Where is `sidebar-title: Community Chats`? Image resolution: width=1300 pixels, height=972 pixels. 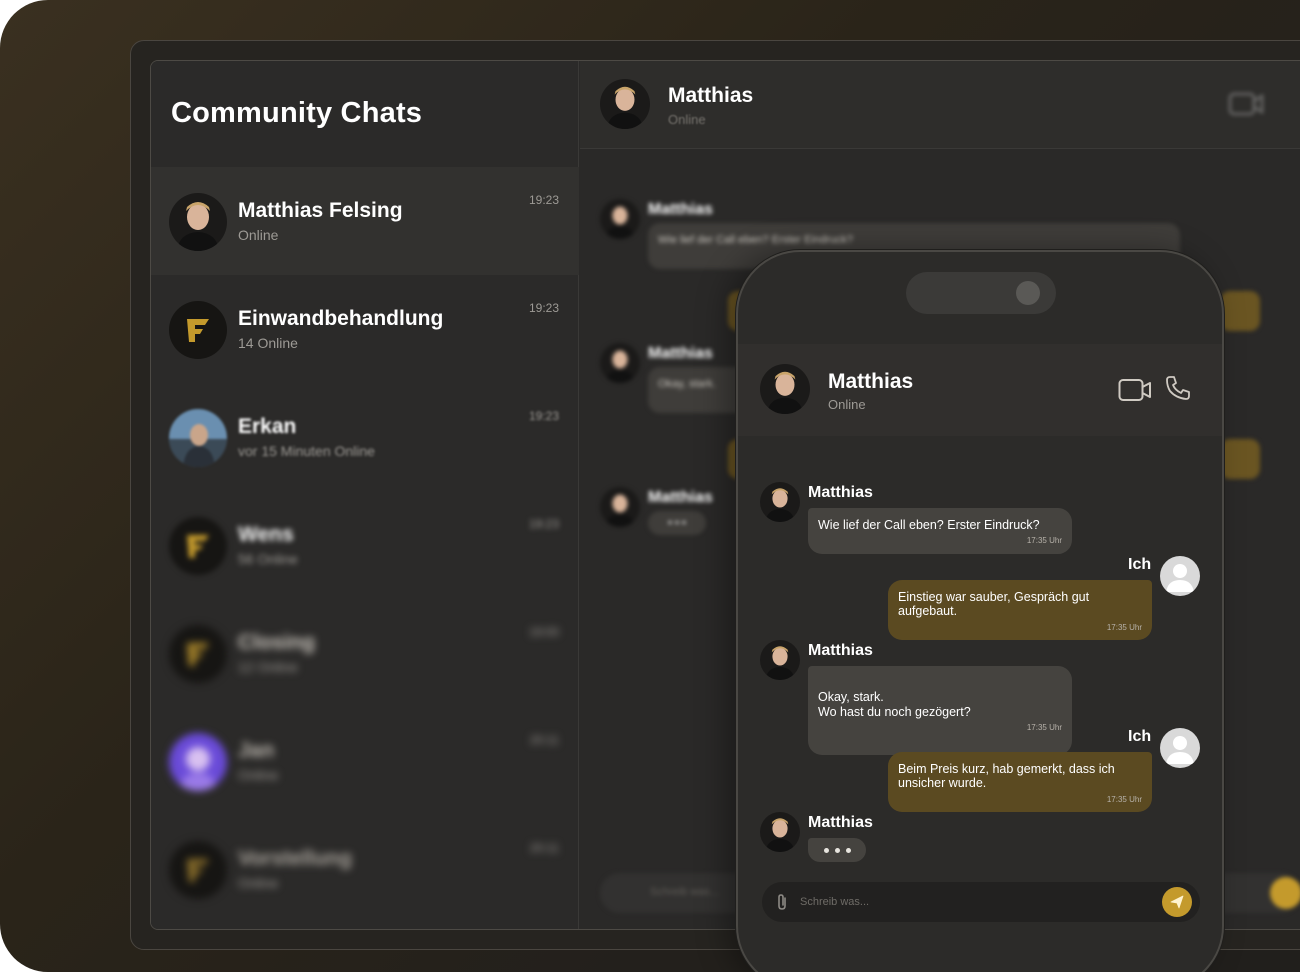
sidebar-title: Community Chats is located at coordinates (297, 113).